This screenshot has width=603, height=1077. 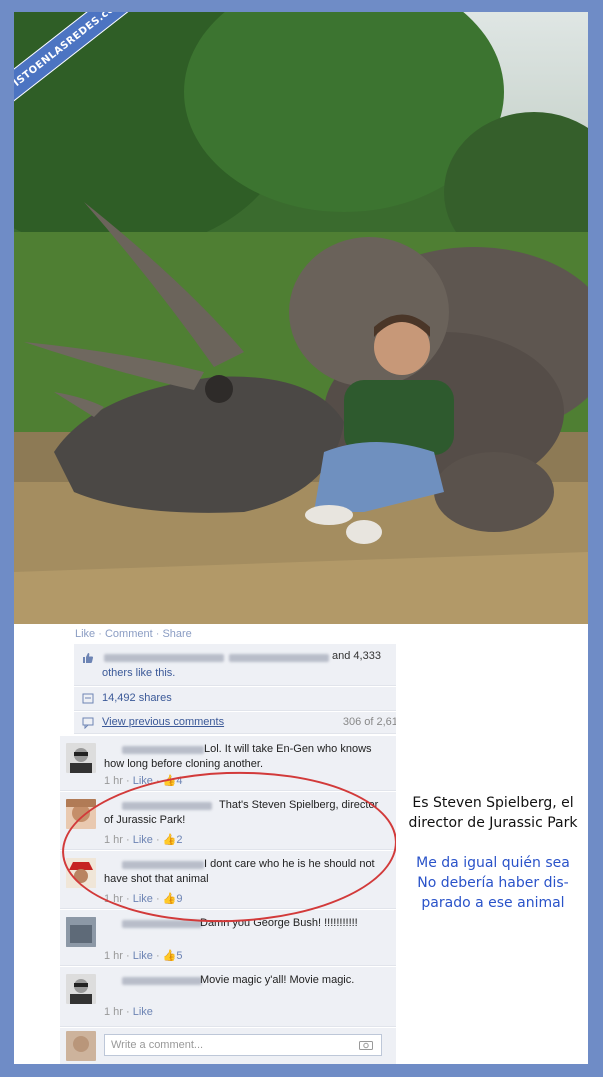 What do you see at coordinates (138, 673) in the screenshot?
I see `others-like-text: others like this.` at bounding box center [138, 673].